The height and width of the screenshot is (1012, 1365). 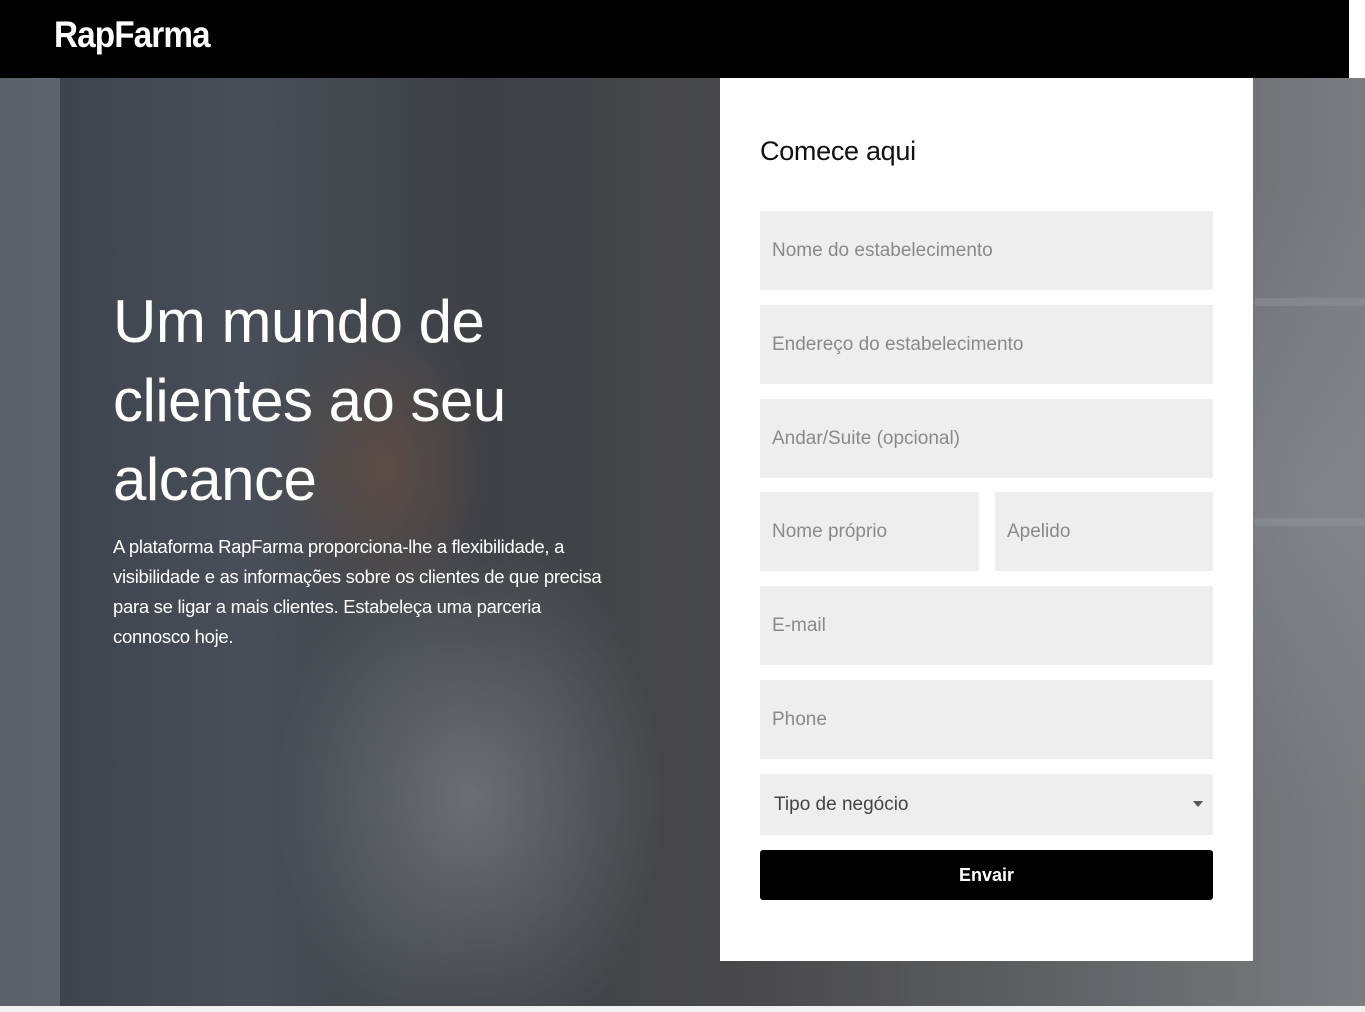 What do you see at coordinates (1198, 804) in the screenshot?
I see `caret-down-icon` at bounding box center [1198, 804].